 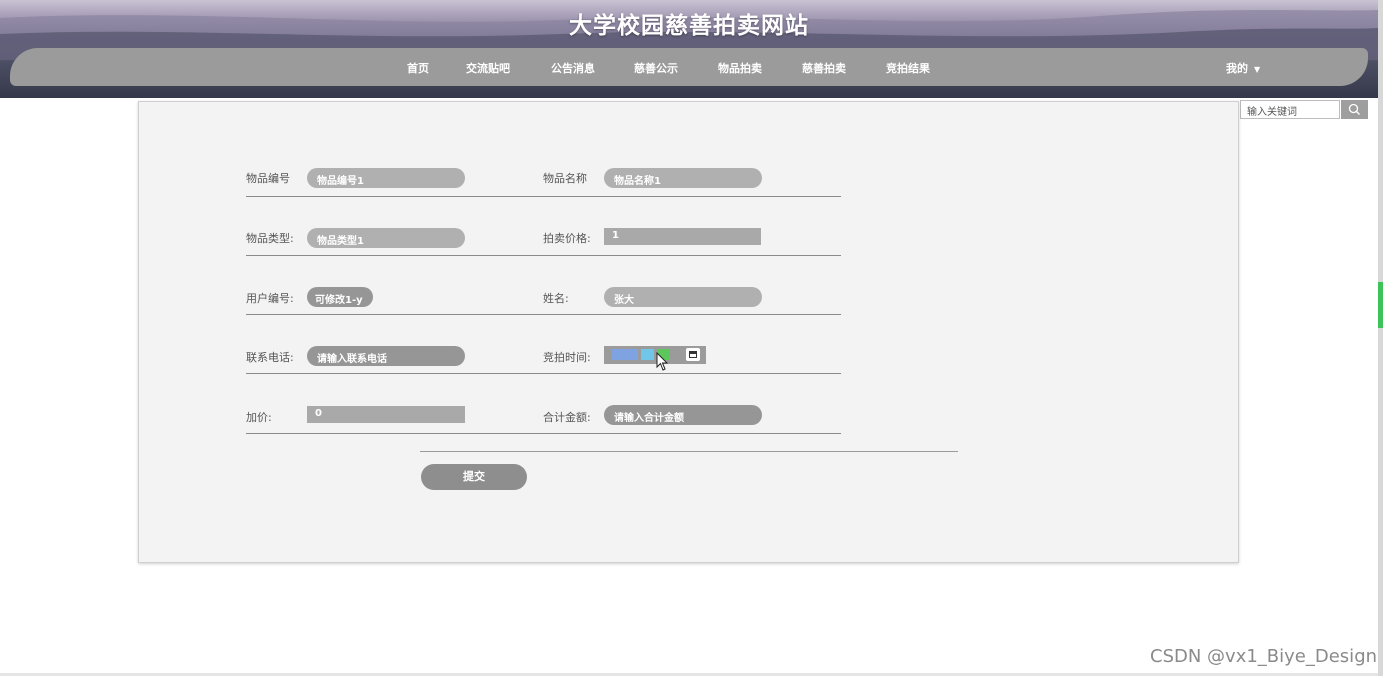 What do you see at coordinates (488, 68) in the screenshot?
I see `nav-forum: 交流贴吧` at bounding box center [488, 68].